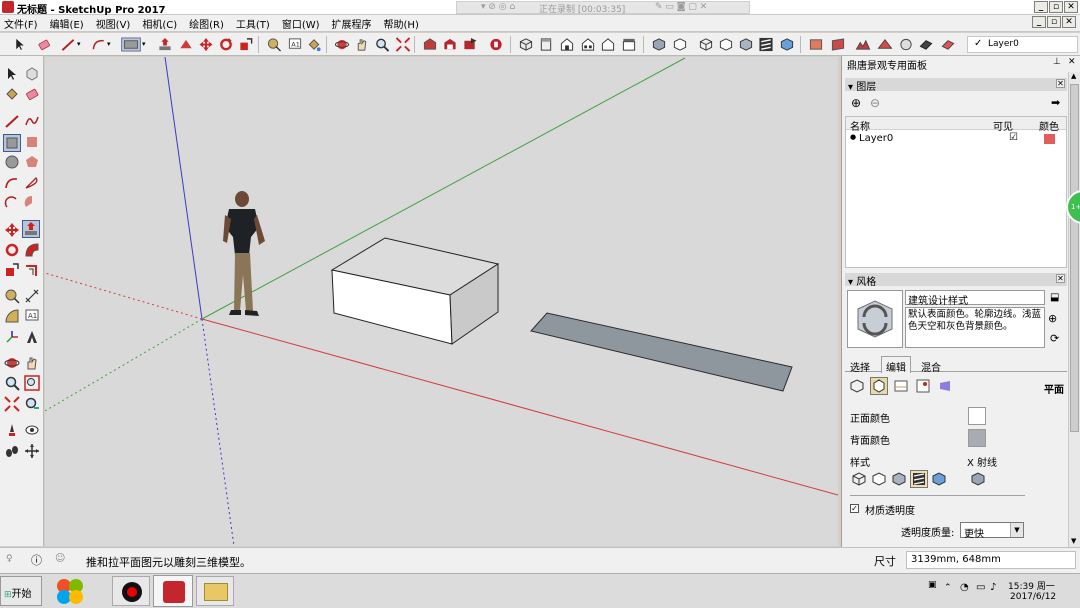 Image resolution: width=1080 pixels, height=608 pixels. I want to click on recorder-taskbar-button, so click(131, 591).